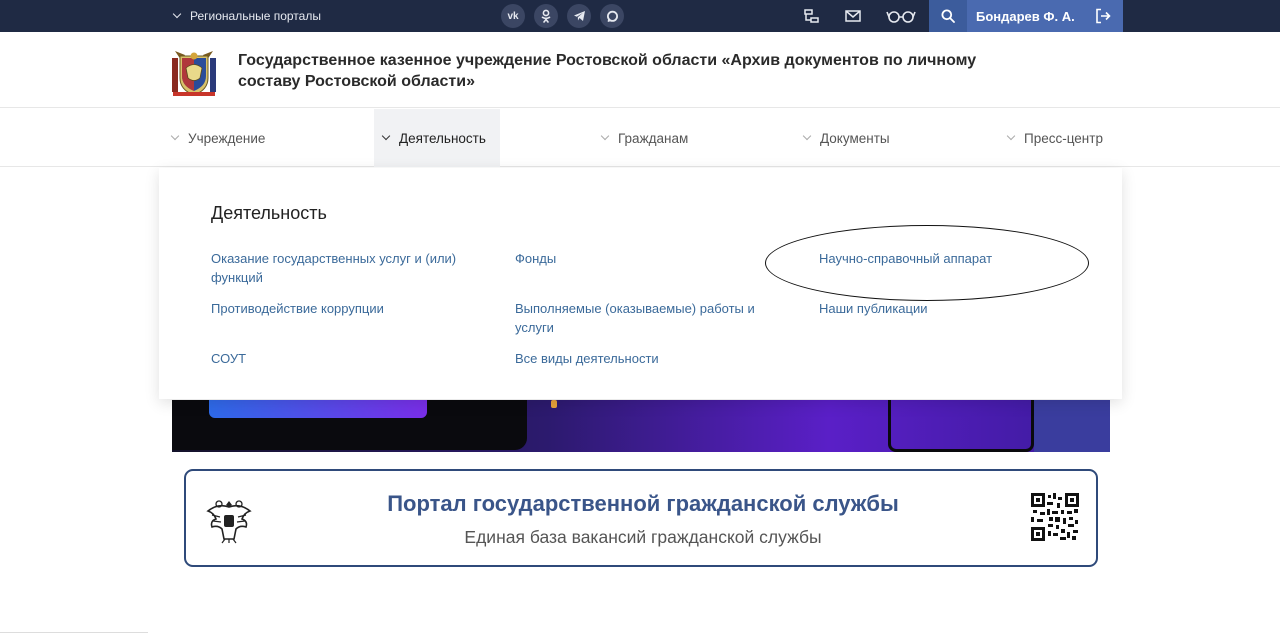 This screenshot has width=1280, height=635. What do you see at coordinates (269, 213) in the screenshot?
I see `dropdown-title: Деятельность` at bounding box center [269, 213].